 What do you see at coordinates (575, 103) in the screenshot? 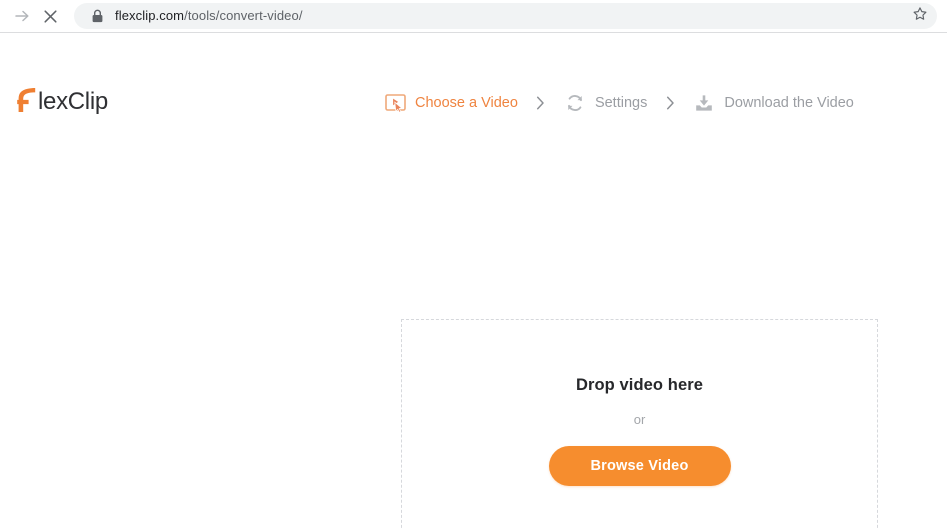
I see `refresh-settings-icon` at bounding box center [575, 103].